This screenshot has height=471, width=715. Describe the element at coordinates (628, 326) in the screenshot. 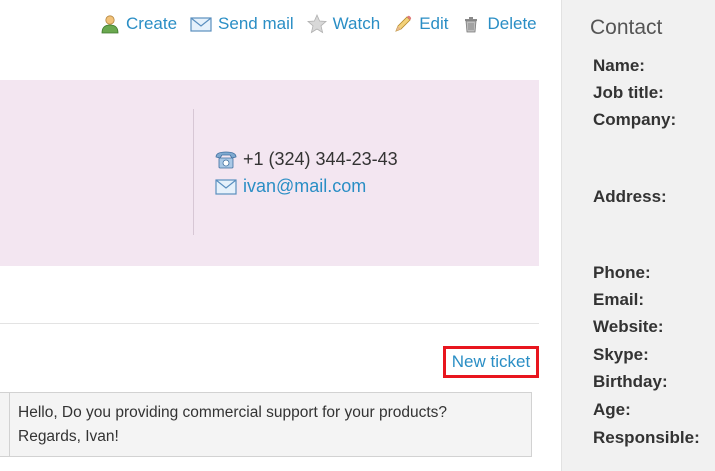

I see `field-website-label: Website:` at that location.